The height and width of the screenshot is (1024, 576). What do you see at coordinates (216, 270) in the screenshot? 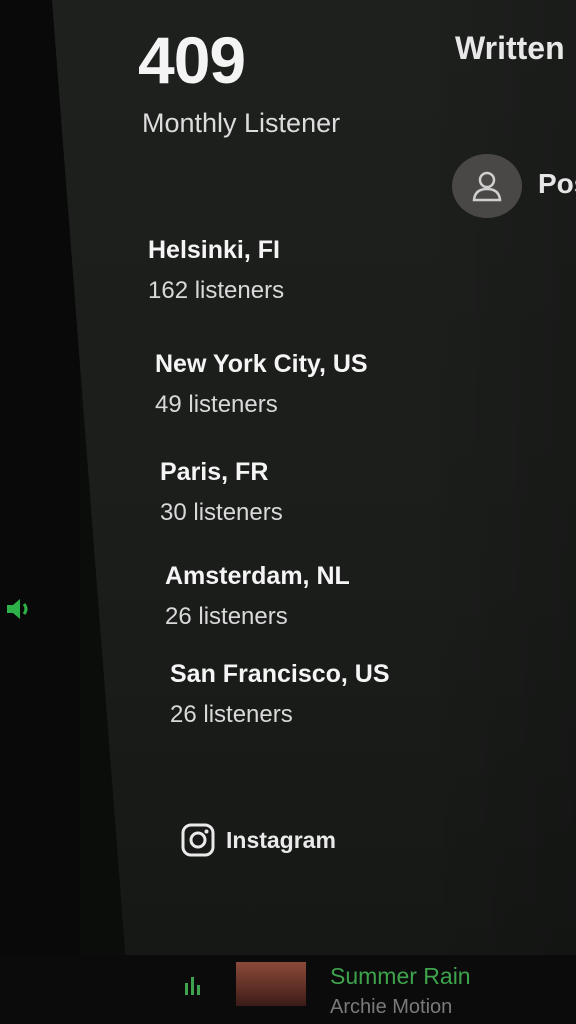
I see `city-item: Helsinki, FI 162 listeners` at bounding box center [216, 270].